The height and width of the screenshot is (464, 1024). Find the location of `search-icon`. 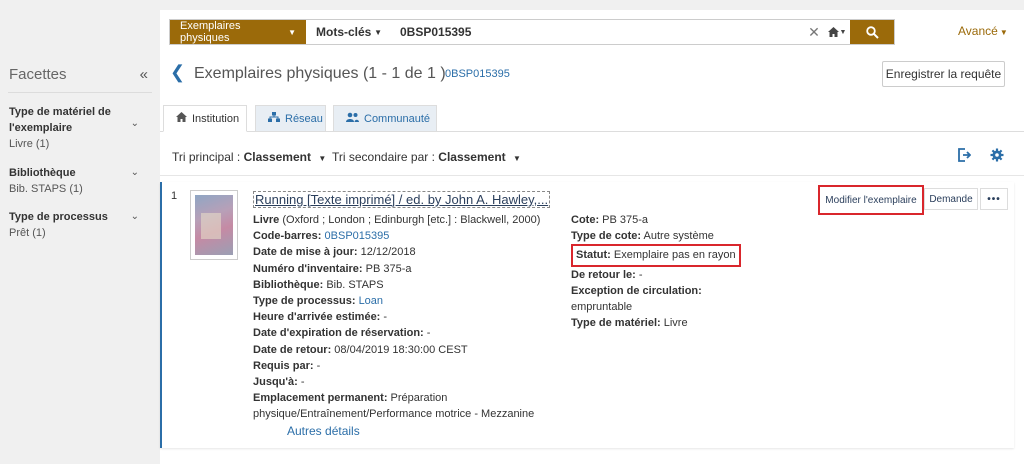

search-icon is located at coordinates (872, 32).